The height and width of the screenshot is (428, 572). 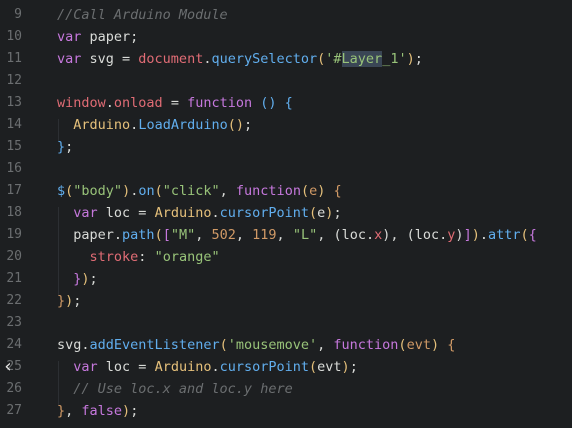 I want to click on code-line: 16, so click(x=286, y=169).